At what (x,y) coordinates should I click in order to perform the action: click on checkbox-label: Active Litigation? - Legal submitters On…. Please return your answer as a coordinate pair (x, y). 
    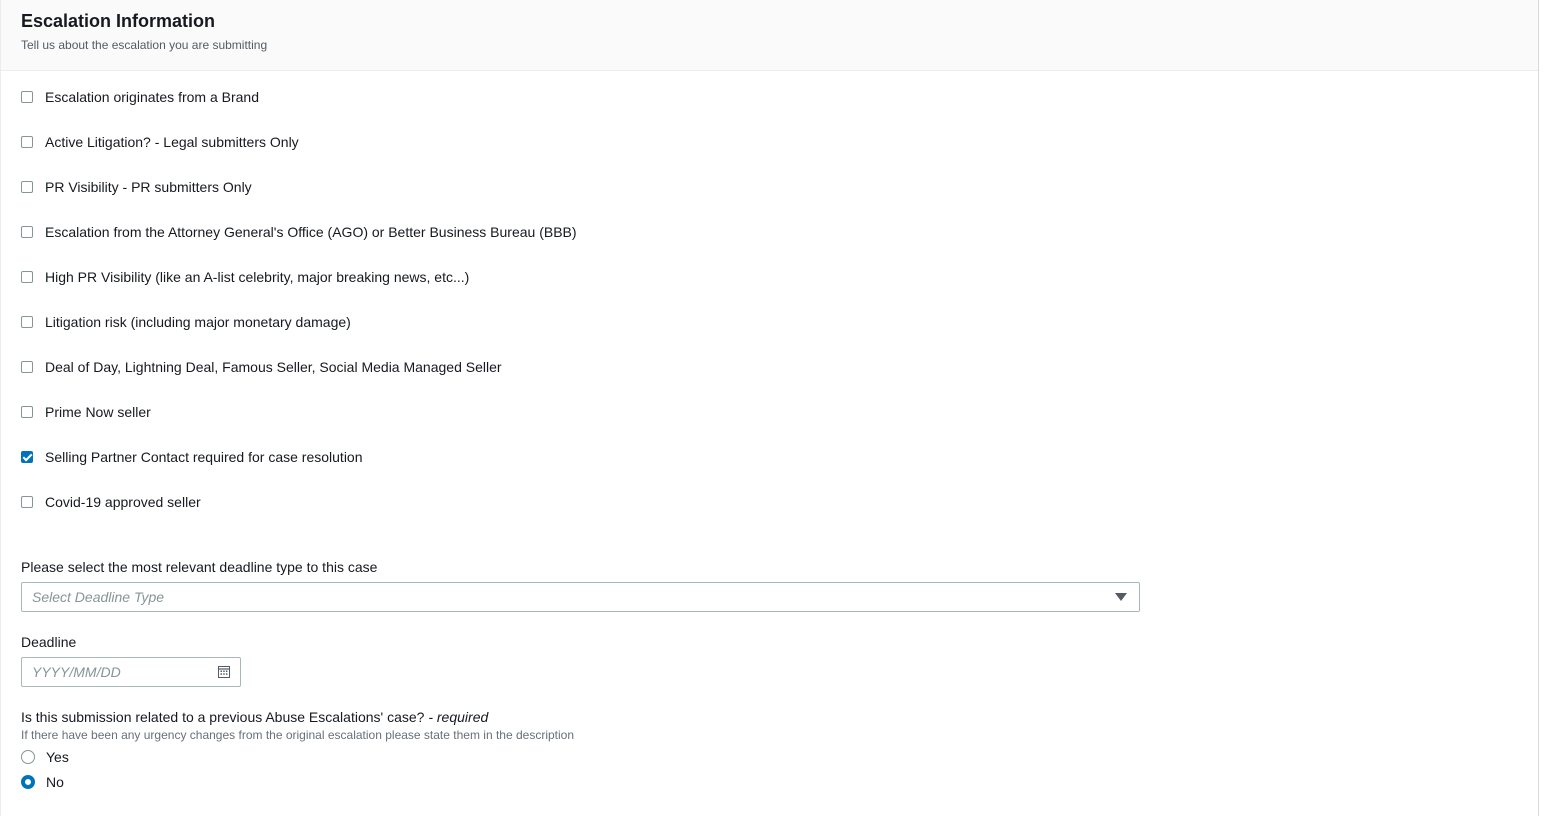
    Looking at the image, I should click on (172, 142).